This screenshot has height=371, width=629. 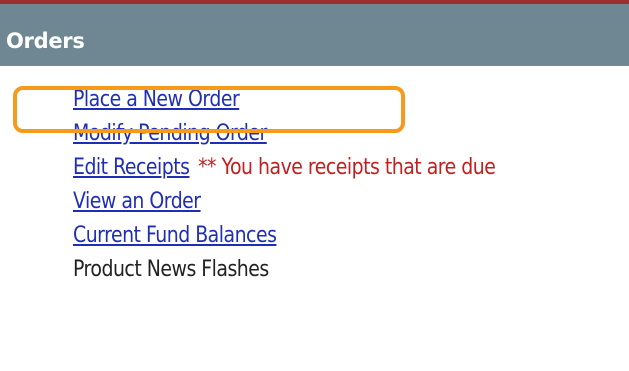 I want to click on menu-item-view-order: View an Order, so click(x=284, y=202).